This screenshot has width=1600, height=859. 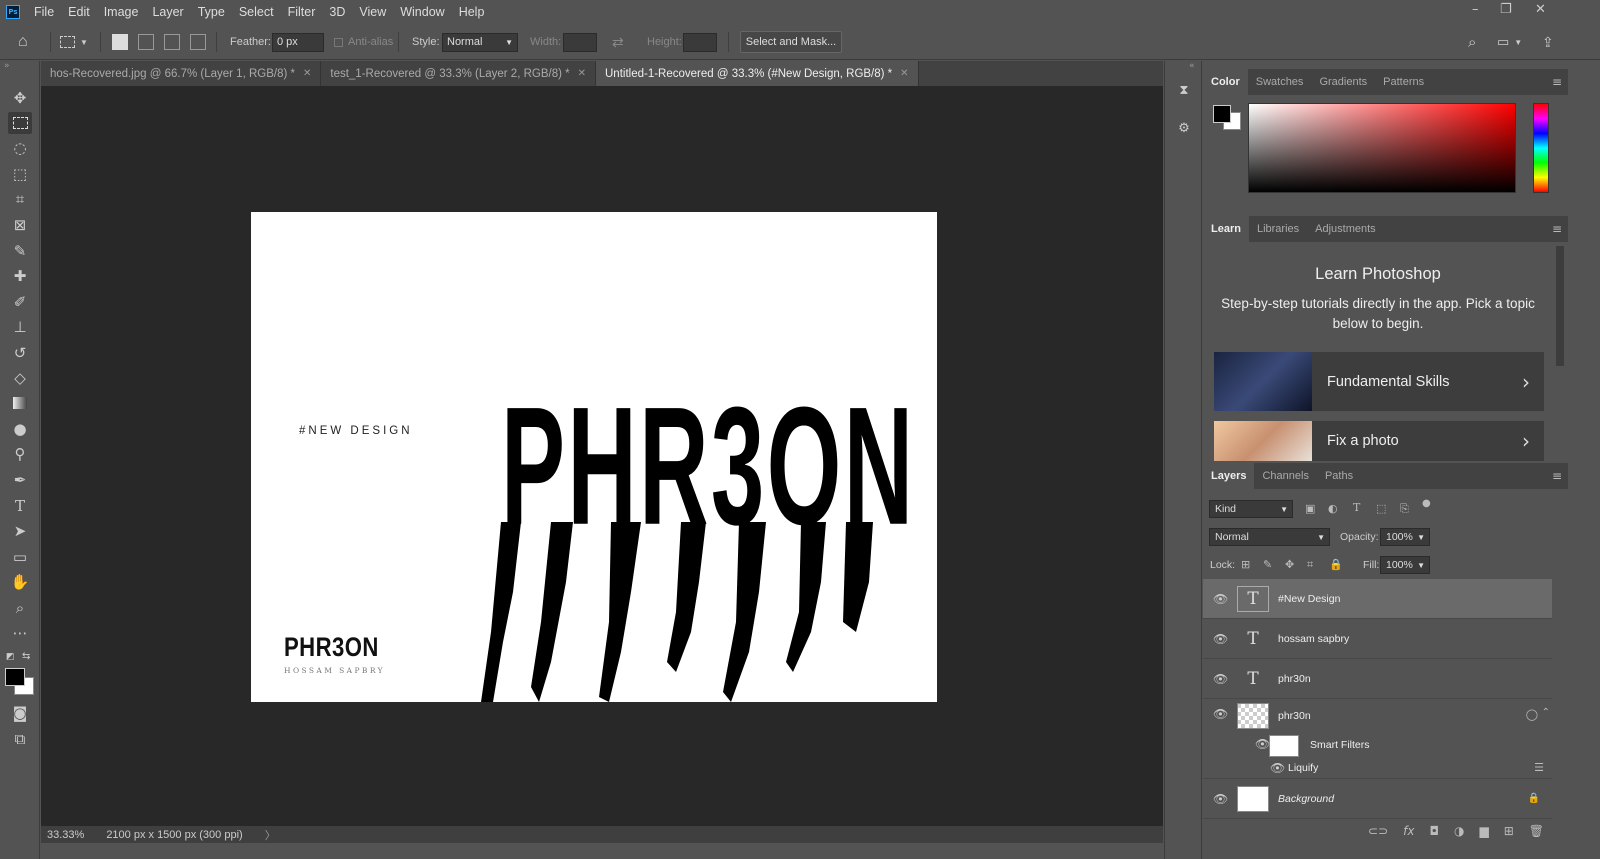 What do you see at coordinates (337, 12) in the screenshot?
I see `menu-3d: 3D` at bounding box center [337, 12].